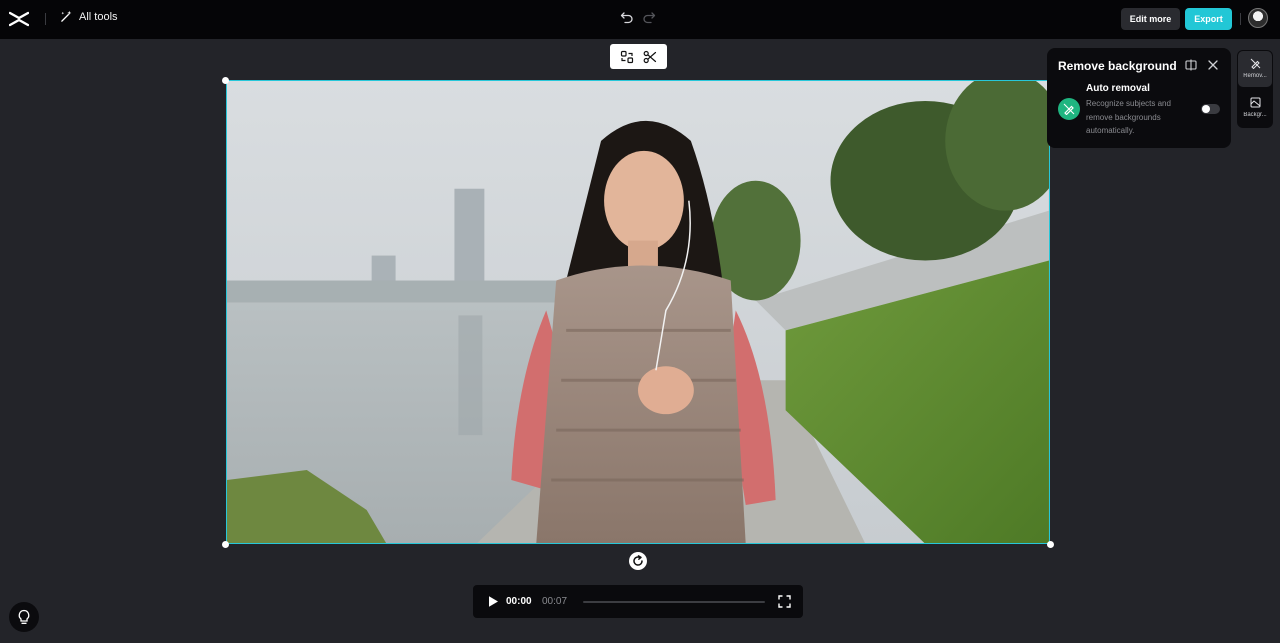 This screenshot has width=1280, height=643. I want to click on export-button: Export, so click(1208, 19).